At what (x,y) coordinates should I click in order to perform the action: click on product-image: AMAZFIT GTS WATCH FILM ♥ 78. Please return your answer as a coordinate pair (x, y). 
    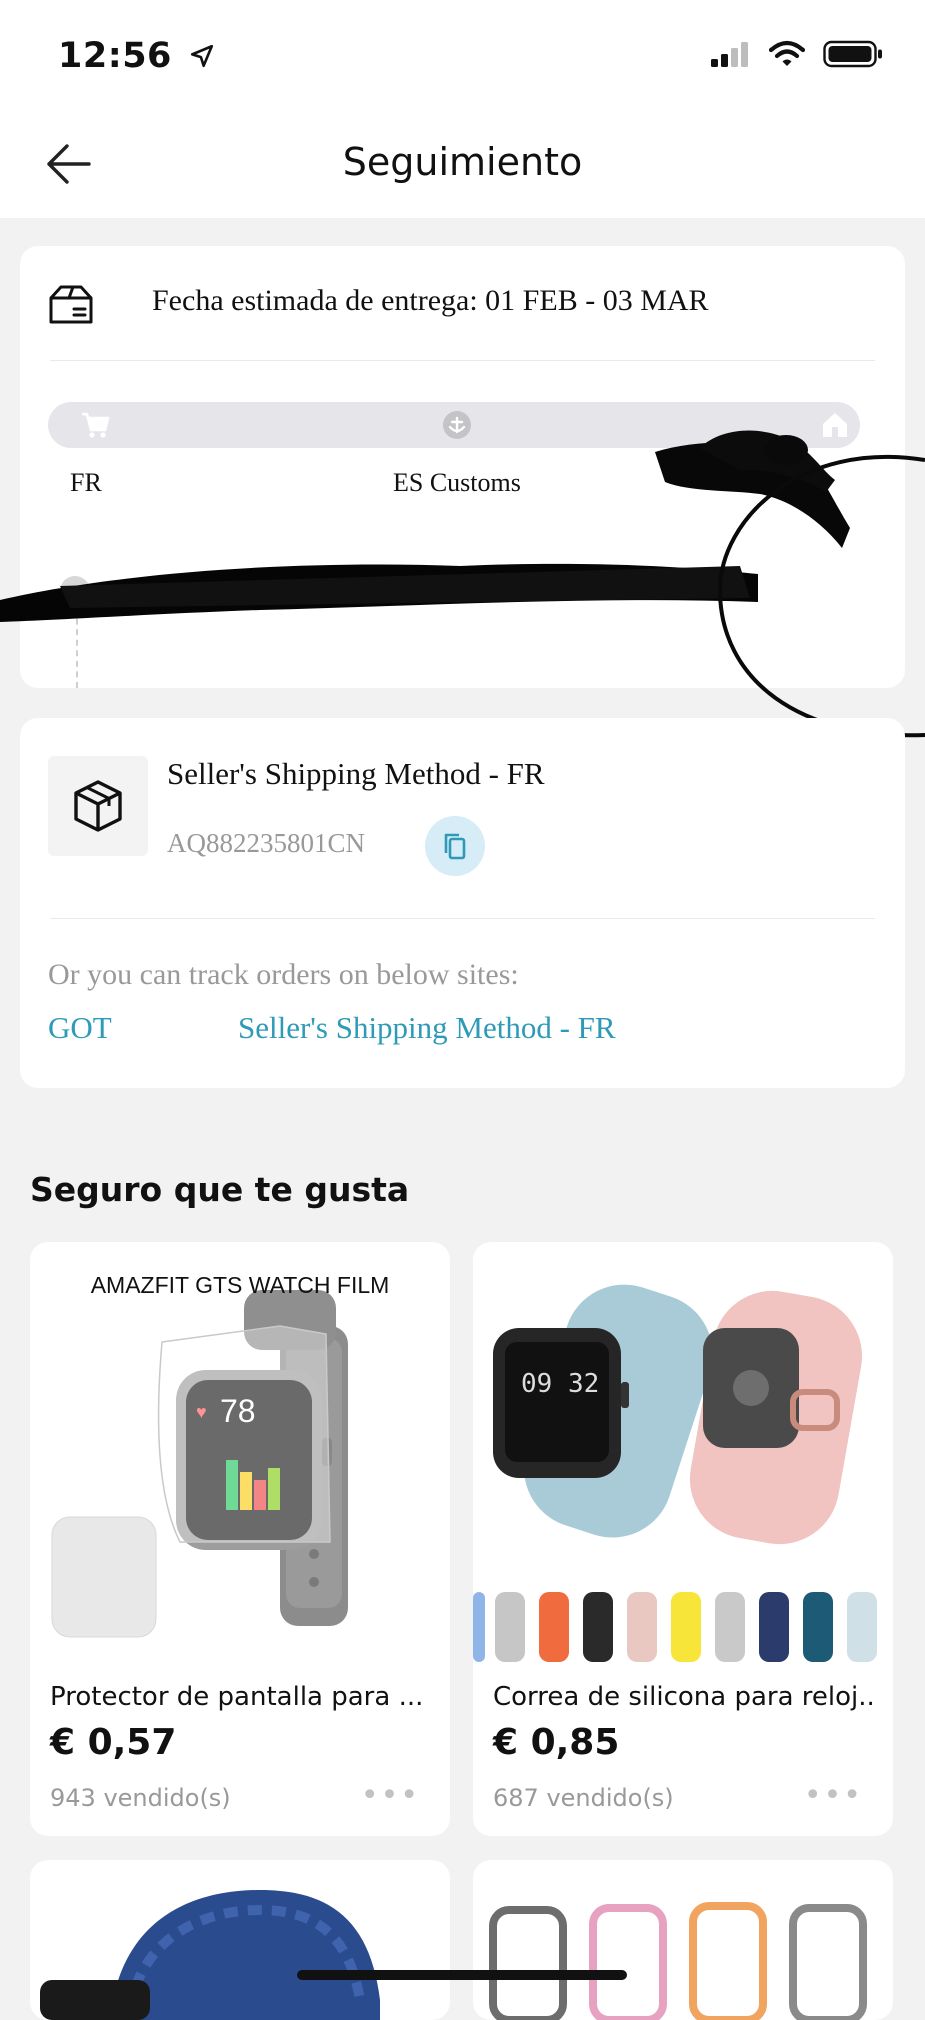
    Looking at the image, I should click on (240, 1455).